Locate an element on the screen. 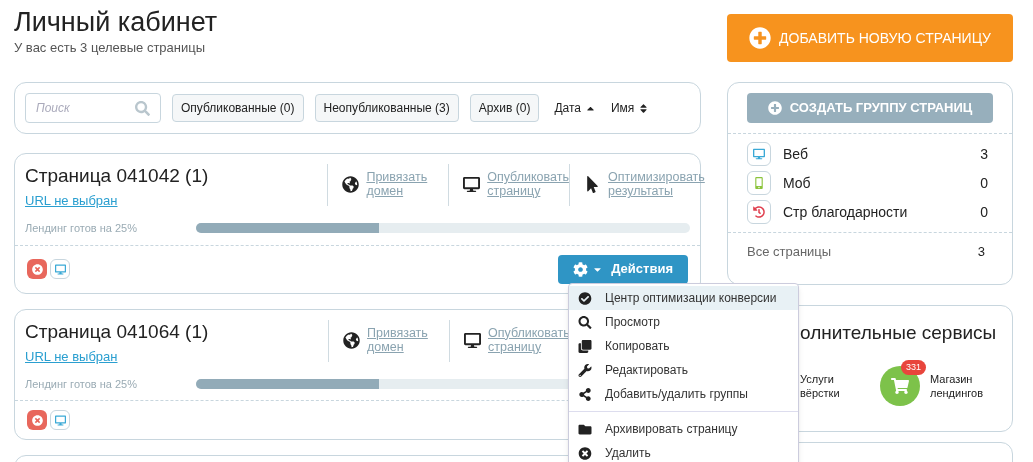  group-label: Веб is located at coordinates (795, 154).